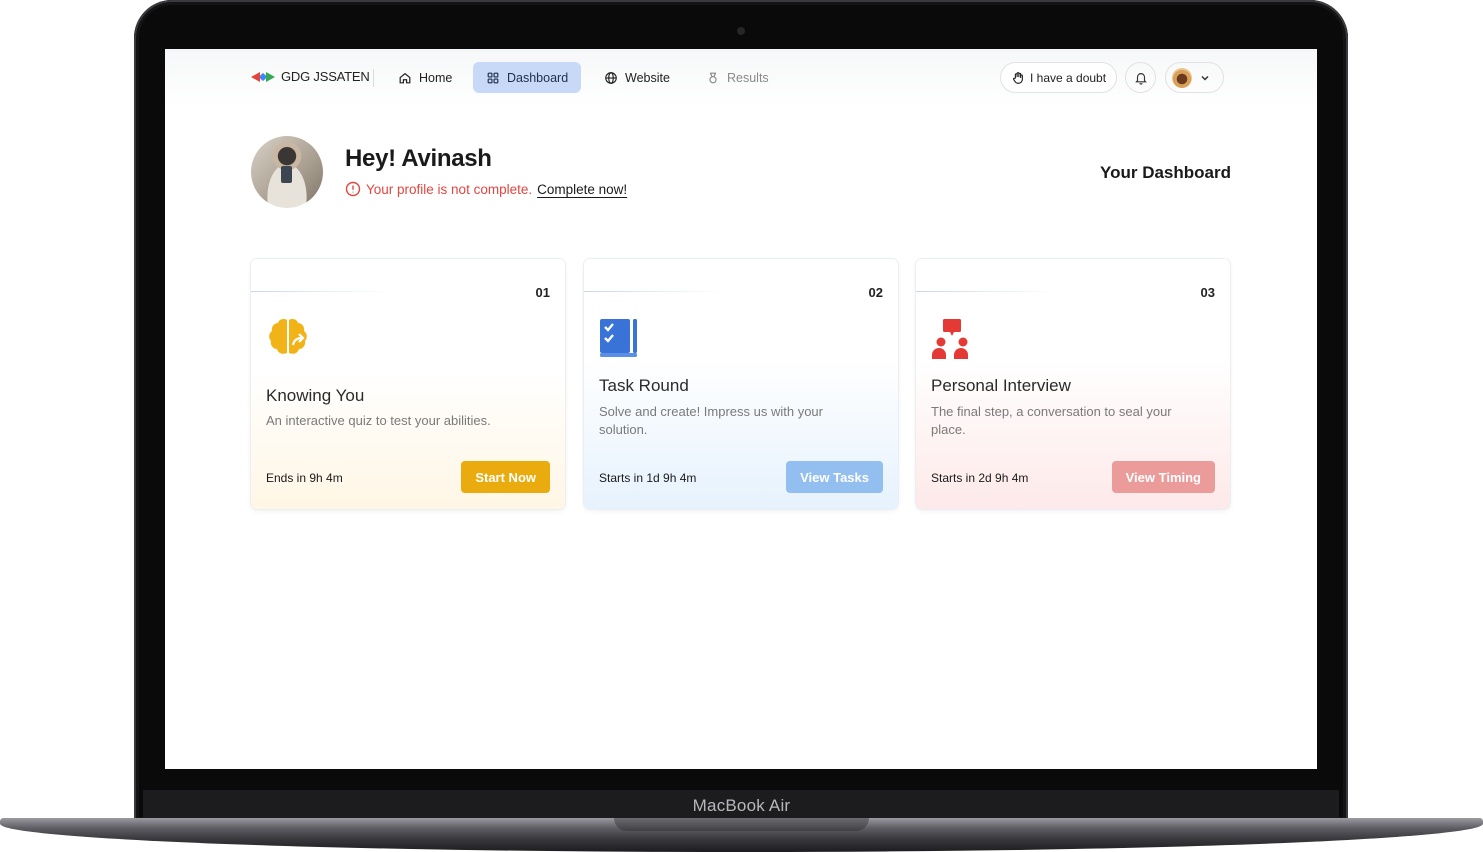 Image resolution: width=1483 pixels, height=852 pixels. I want to click on card-title: Personal Interview, so click(1001, 385).